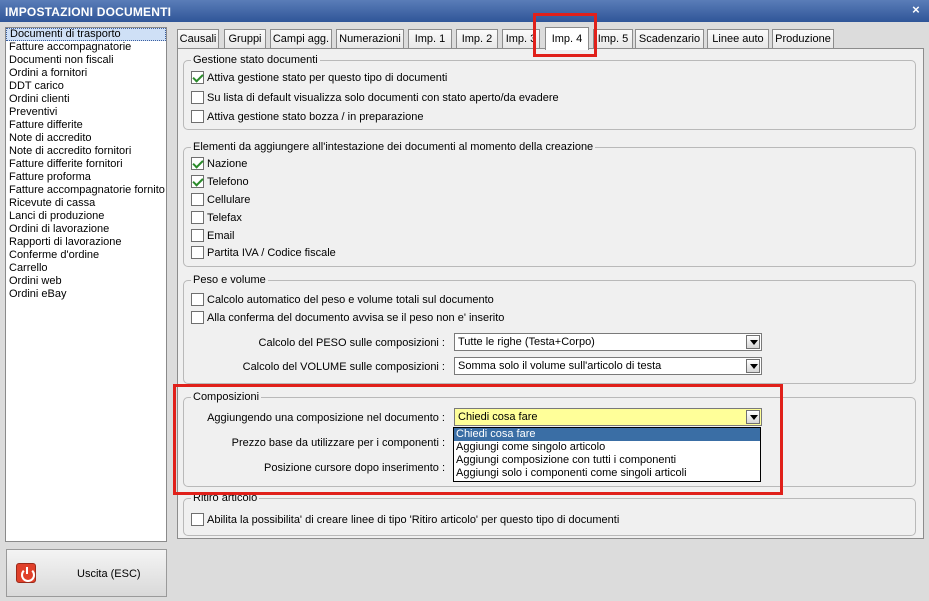  I want to click on exit-button: Uscita (ESC), so click(86, 573).